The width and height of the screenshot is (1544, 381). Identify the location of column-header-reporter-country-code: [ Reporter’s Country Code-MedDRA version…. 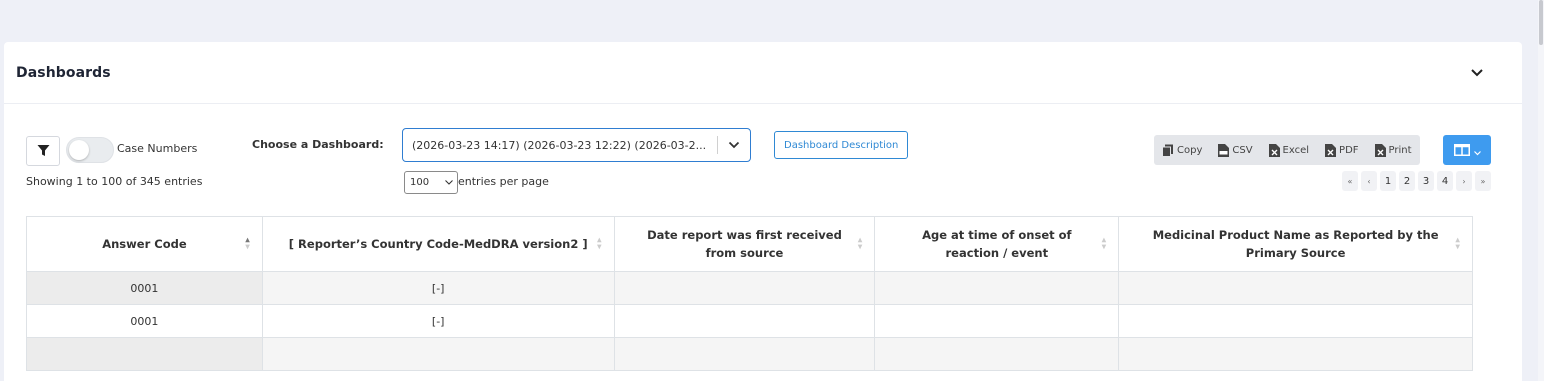
(438, 244).